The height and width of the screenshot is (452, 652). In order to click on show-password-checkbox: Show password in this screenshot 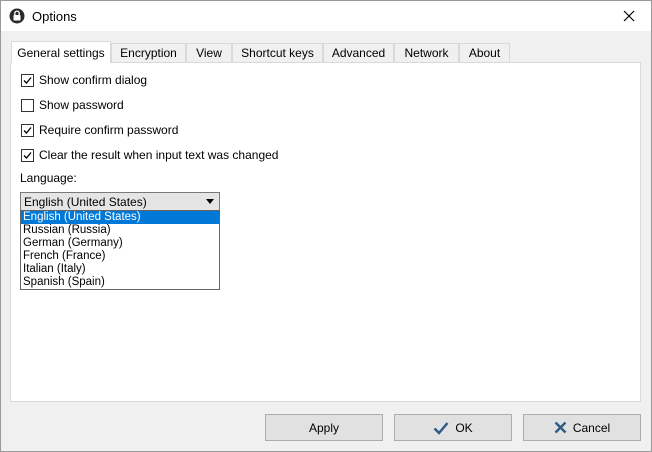, I will do `click(72, 105)`.